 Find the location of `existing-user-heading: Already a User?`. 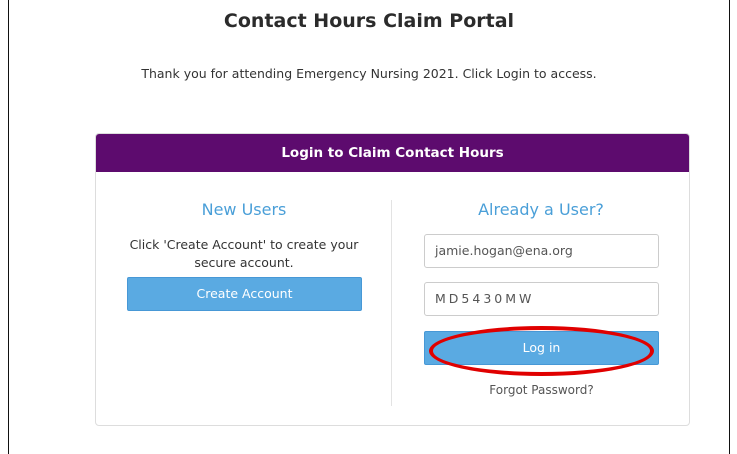

existing-user-heading: Already a User? is located at coordinates (541, 209).